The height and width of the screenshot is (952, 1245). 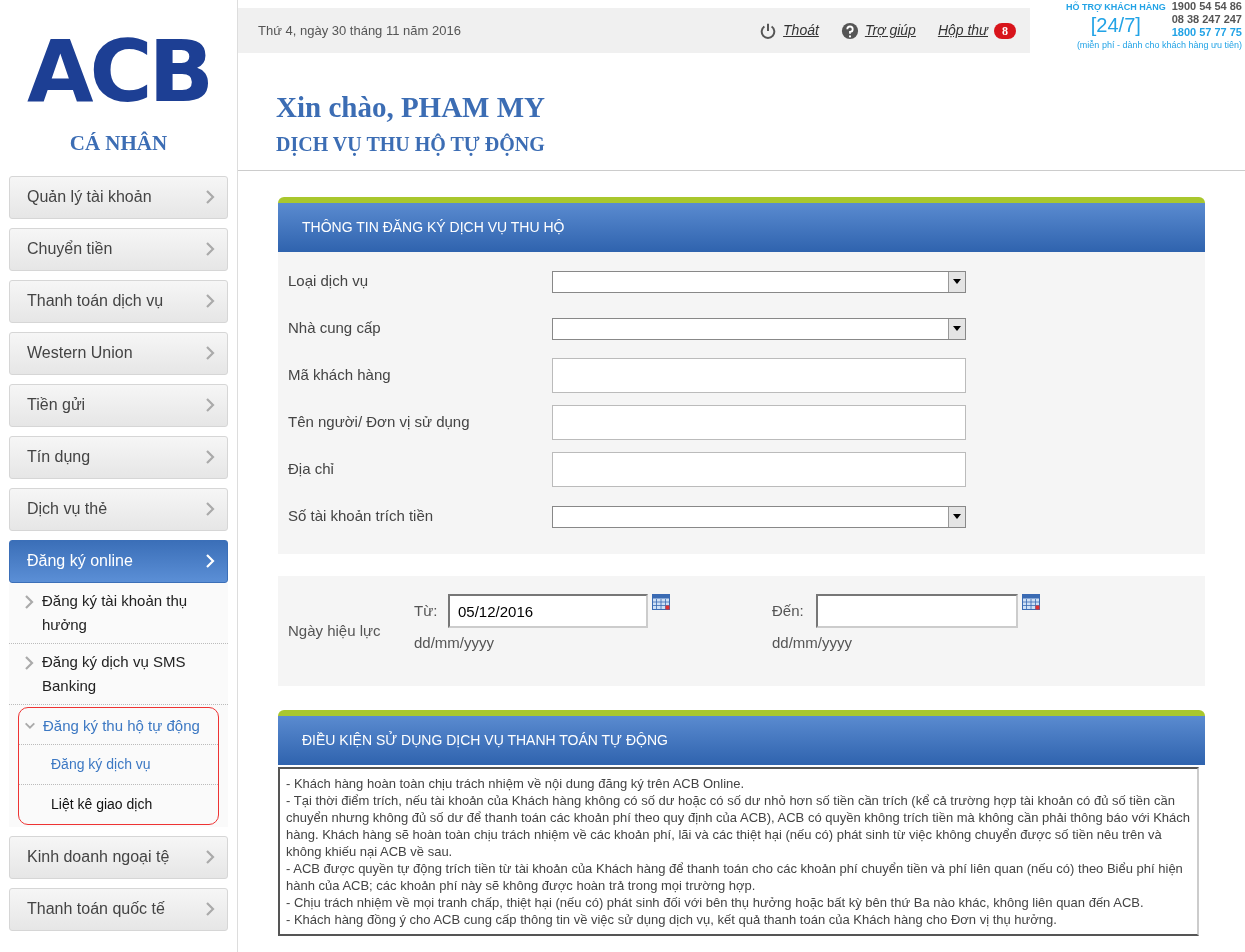 What do you see at coordinates (118, 71) in the screenshot?
I see `logo: ACB` at bounding box center [118, 71].